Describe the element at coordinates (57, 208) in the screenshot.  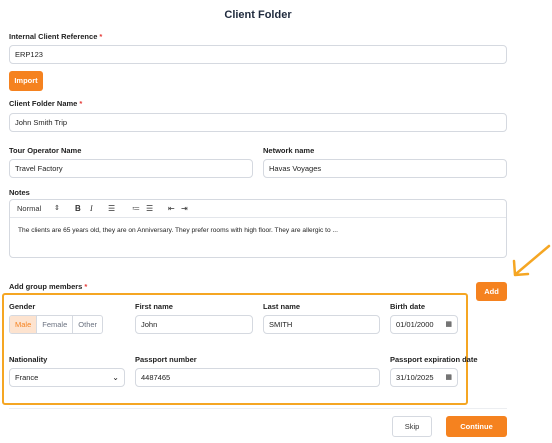
I see `chevron-updown-icon: ⇕` at that location.